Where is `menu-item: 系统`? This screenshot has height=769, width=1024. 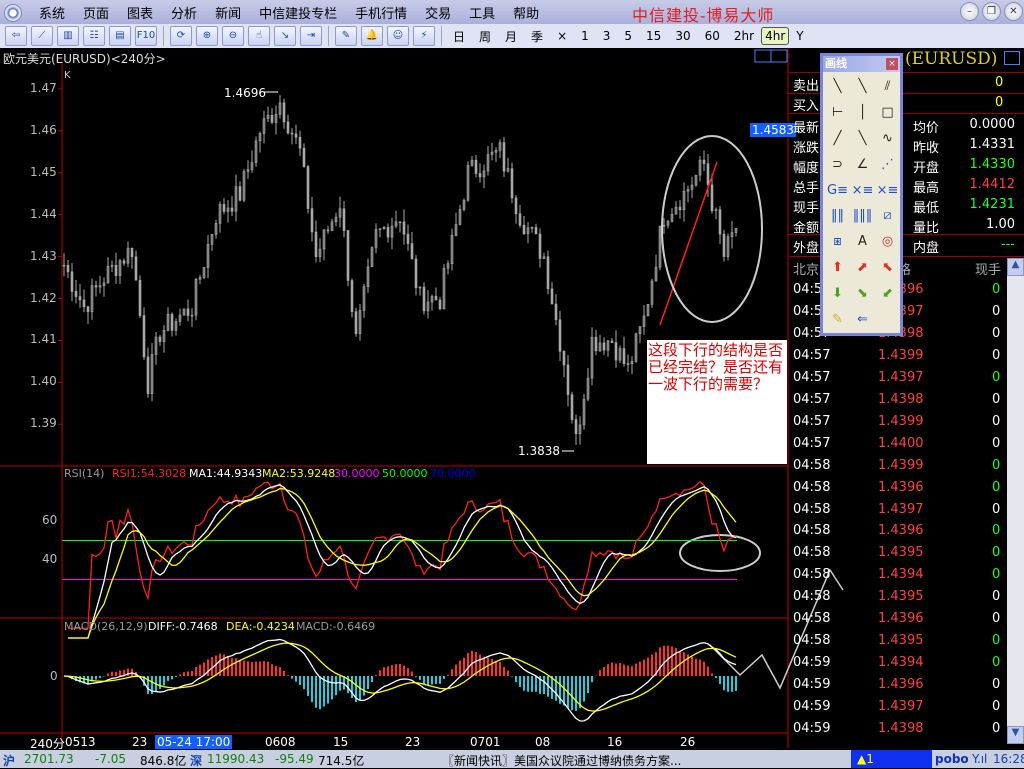 menu-item: 系统 is located at coordinates (52, 12).